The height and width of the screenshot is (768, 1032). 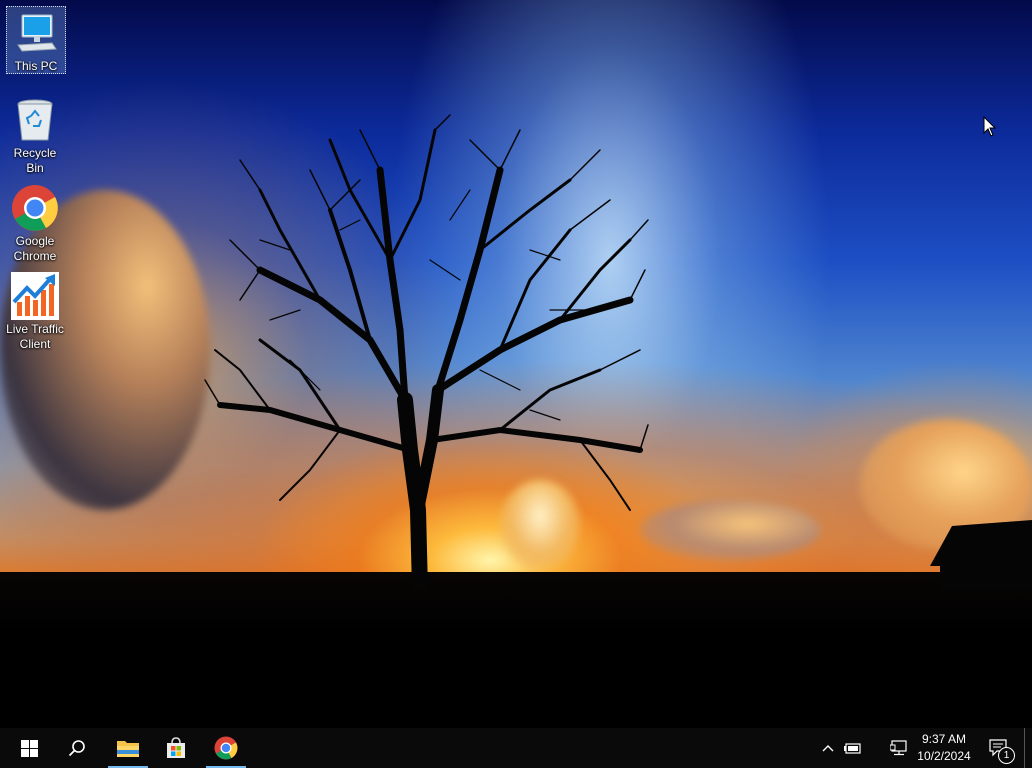 I want to click on network-icon, so click(x=898, y=748).